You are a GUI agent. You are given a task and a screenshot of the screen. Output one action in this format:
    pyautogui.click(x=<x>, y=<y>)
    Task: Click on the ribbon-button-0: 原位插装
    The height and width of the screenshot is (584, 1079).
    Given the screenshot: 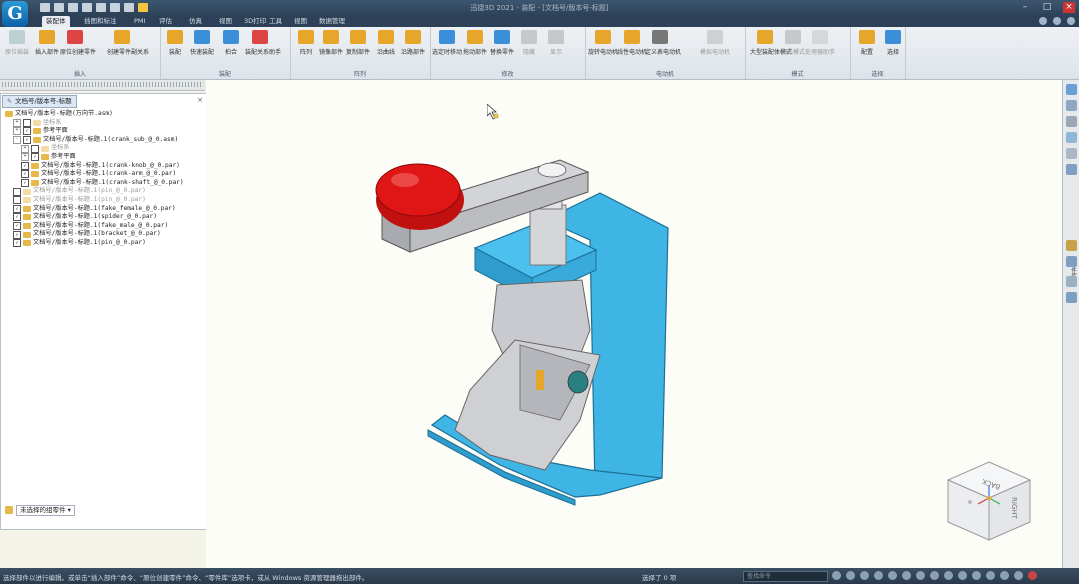 What is the action you would take?
    pyautogui.click(x=17, y=43)
    